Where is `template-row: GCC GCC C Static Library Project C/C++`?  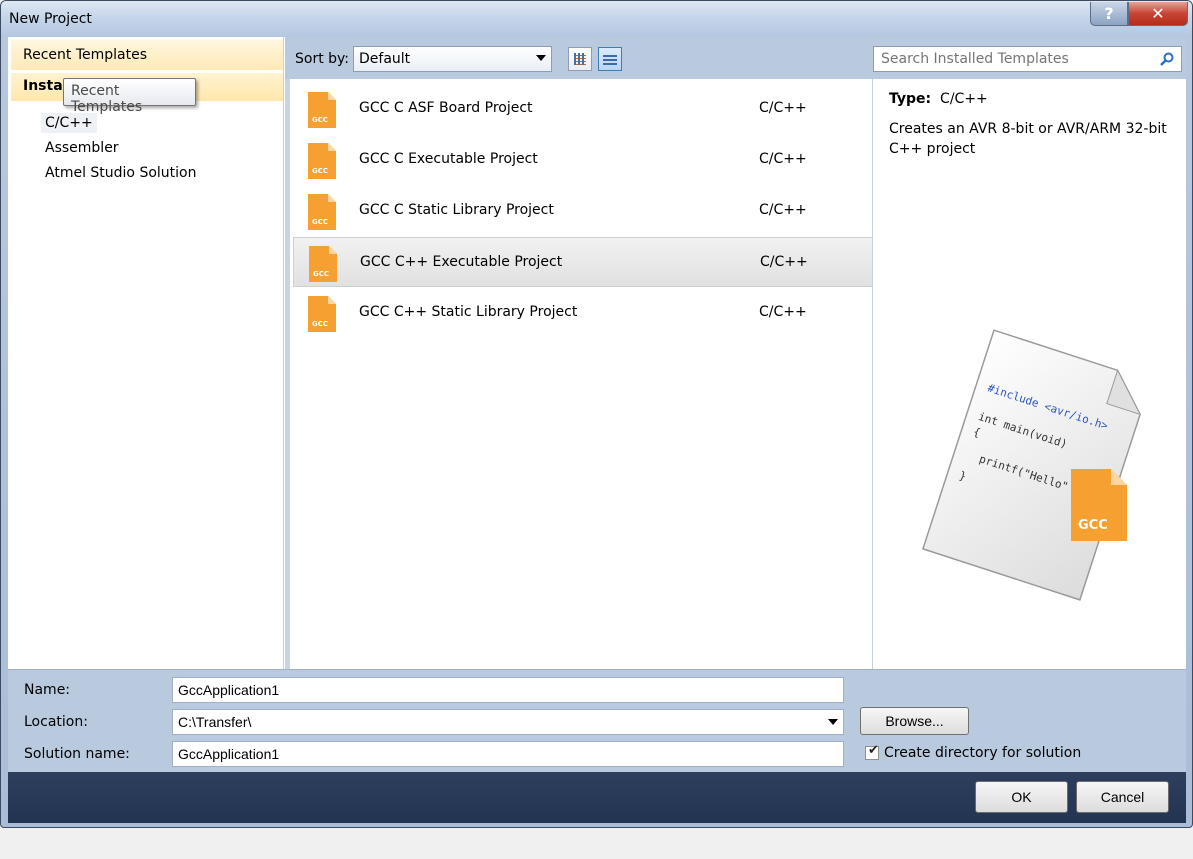
template-row: GCC GCC C Static Library Project C/C++ is located at coordinates (583, 211).